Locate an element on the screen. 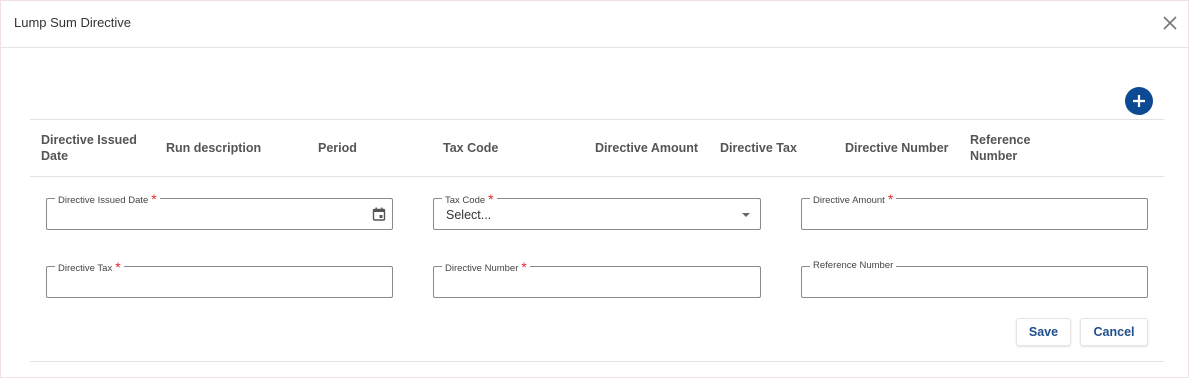 The height and width of the screenshot is (378, 1189). issued-date-field: Directive Issued Date * is located at coordinates (219, 211).